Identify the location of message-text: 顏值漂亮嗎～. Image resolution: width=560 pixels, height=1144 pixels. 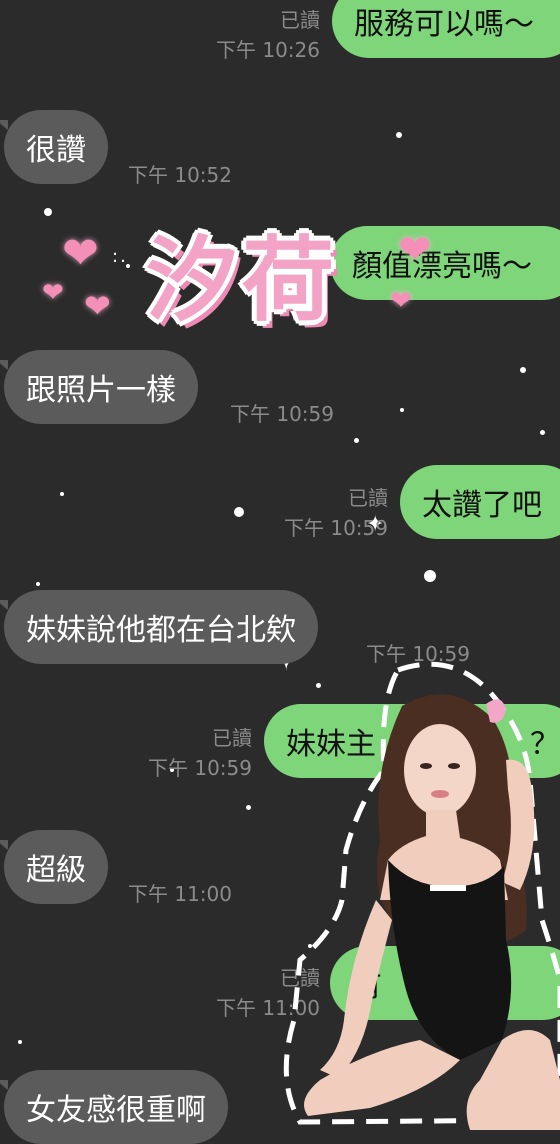
(442, 266).